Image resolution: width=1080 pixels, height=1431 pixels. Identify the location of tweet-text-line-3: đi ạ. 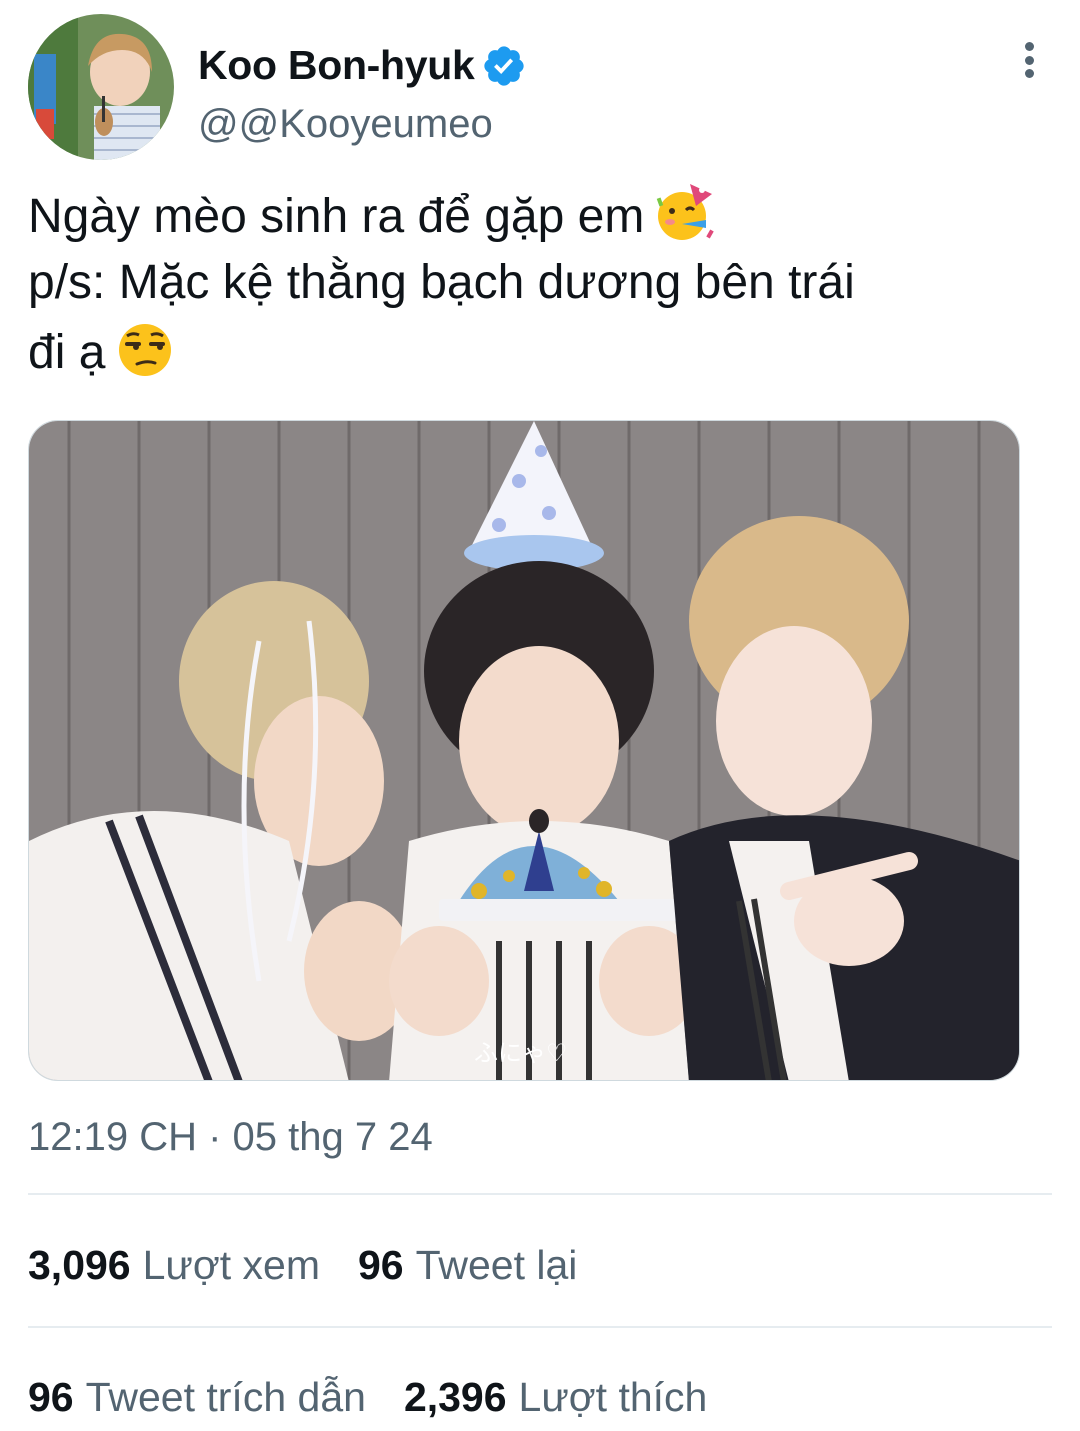
(533, 351).